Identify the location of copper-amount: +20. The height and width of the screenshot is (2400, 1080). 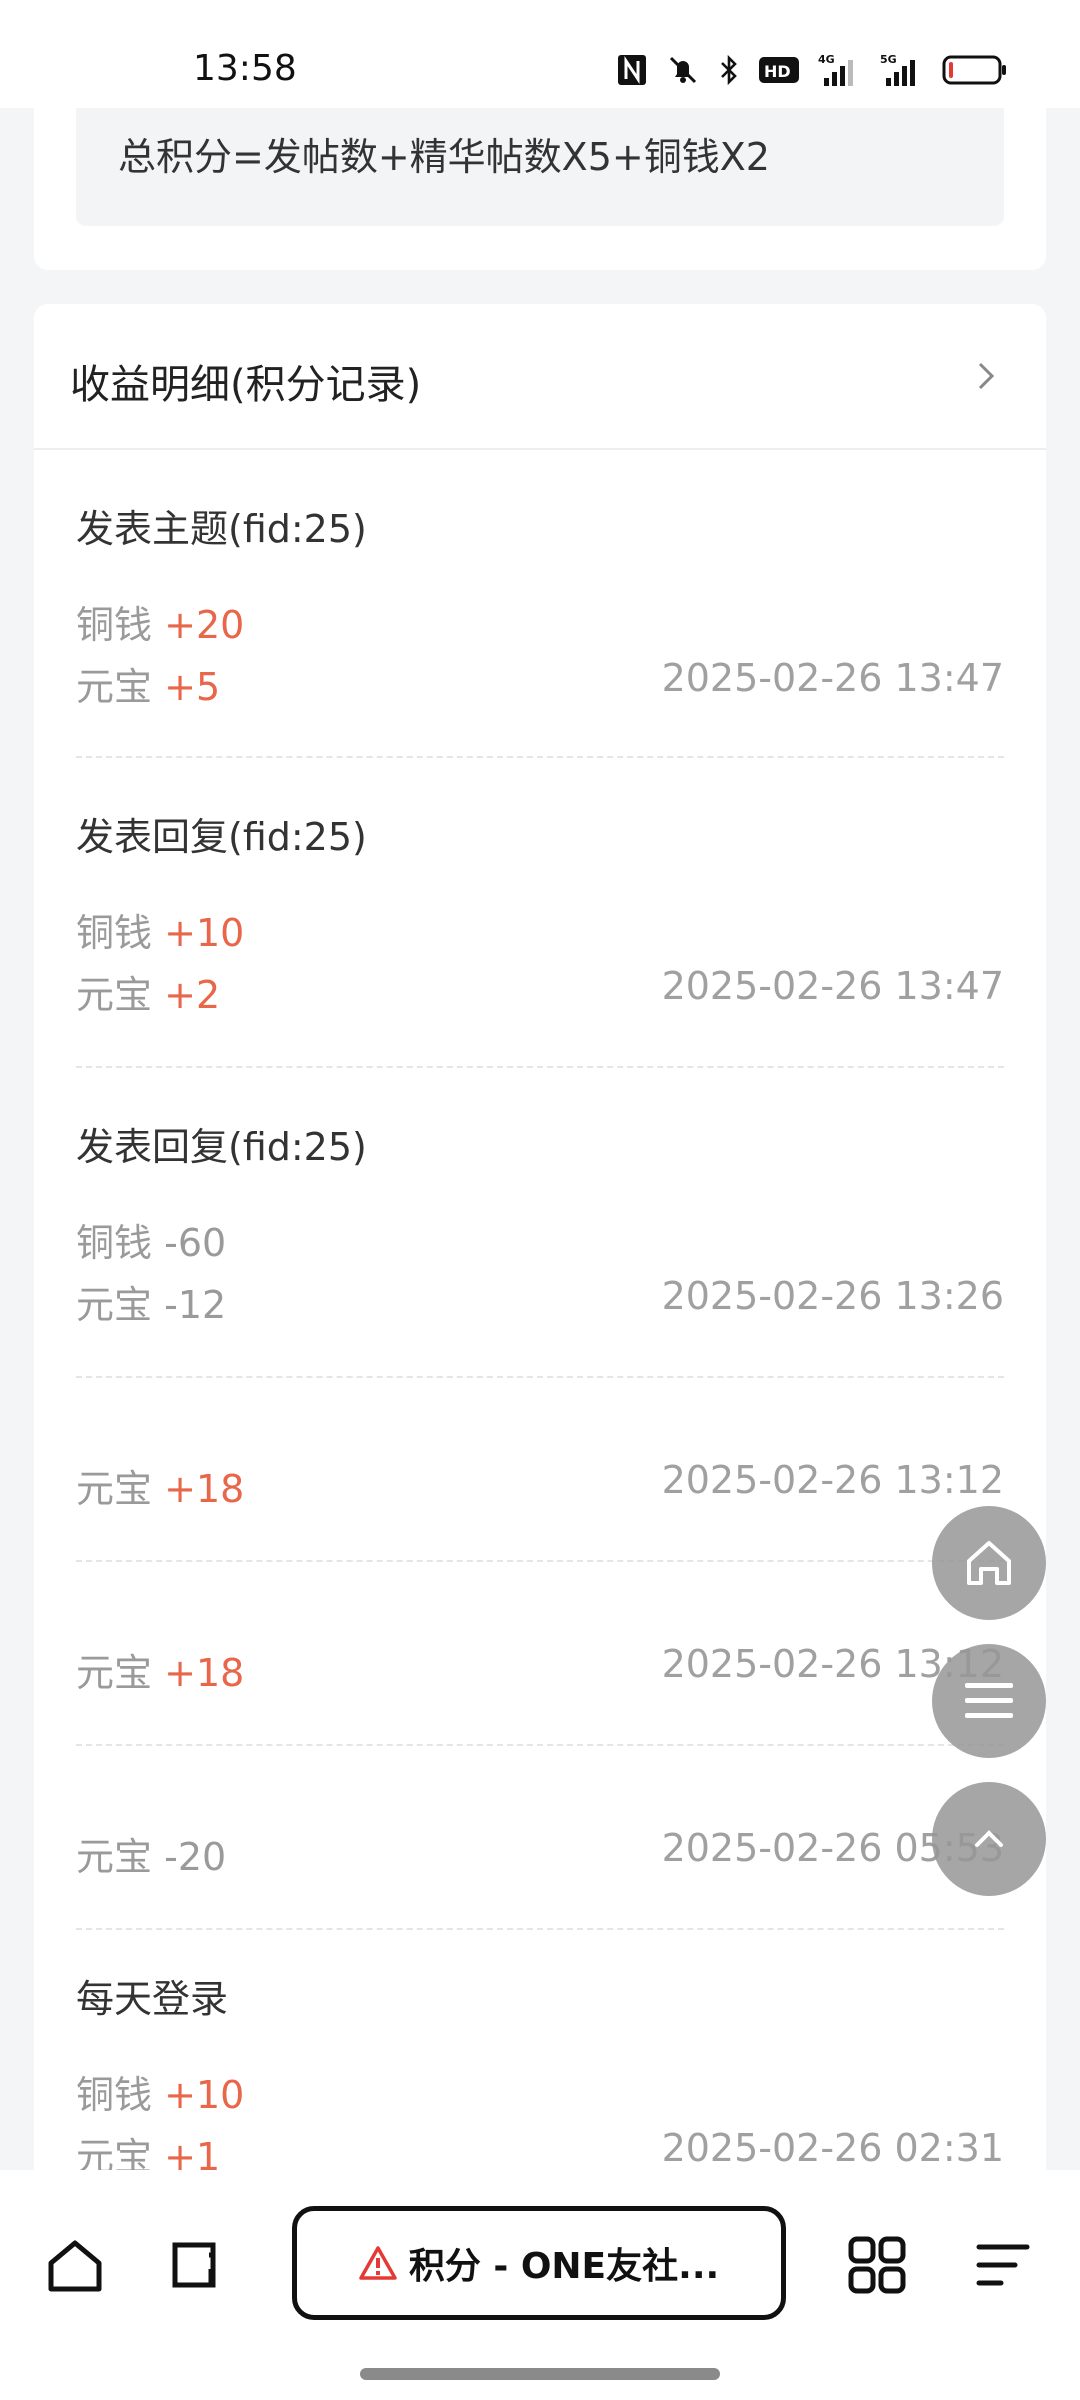
(204, 625).